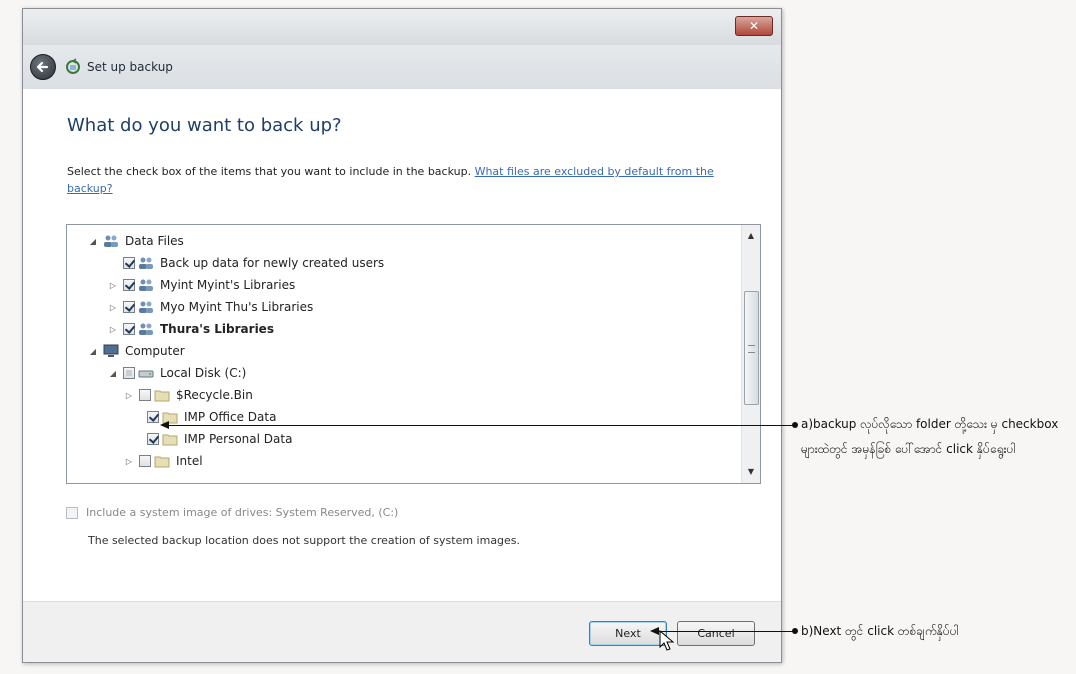  Describe the element at coordinates (154, 241) in the screenshot. I see `tree-item-label: Data Files` at that location.